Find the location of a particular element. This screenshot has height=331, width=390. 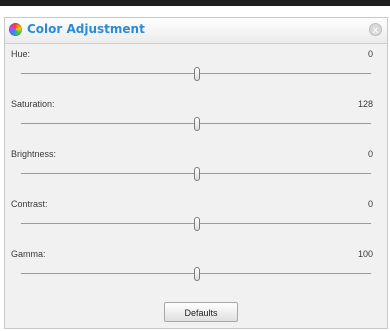

color-wheel-icon is located at coordinates (15, 29).